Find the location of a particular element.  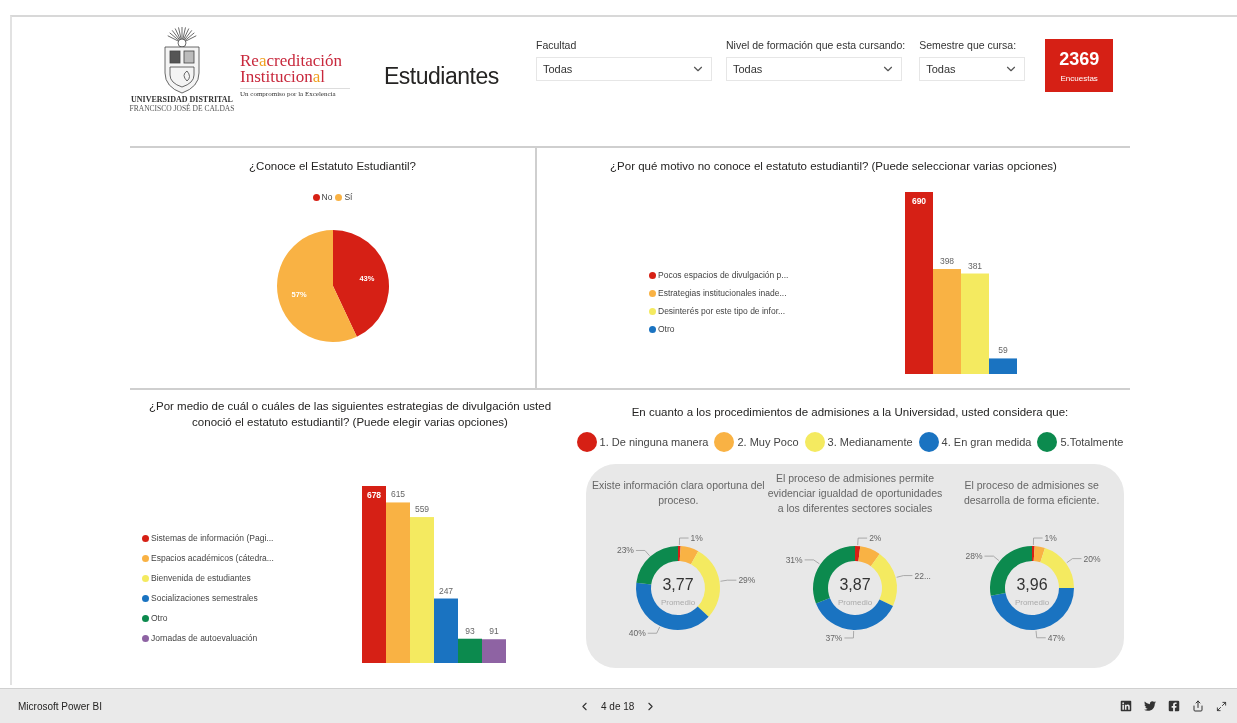

slicer-label: Semestre que cursa: is located at coordinates (968, 45).